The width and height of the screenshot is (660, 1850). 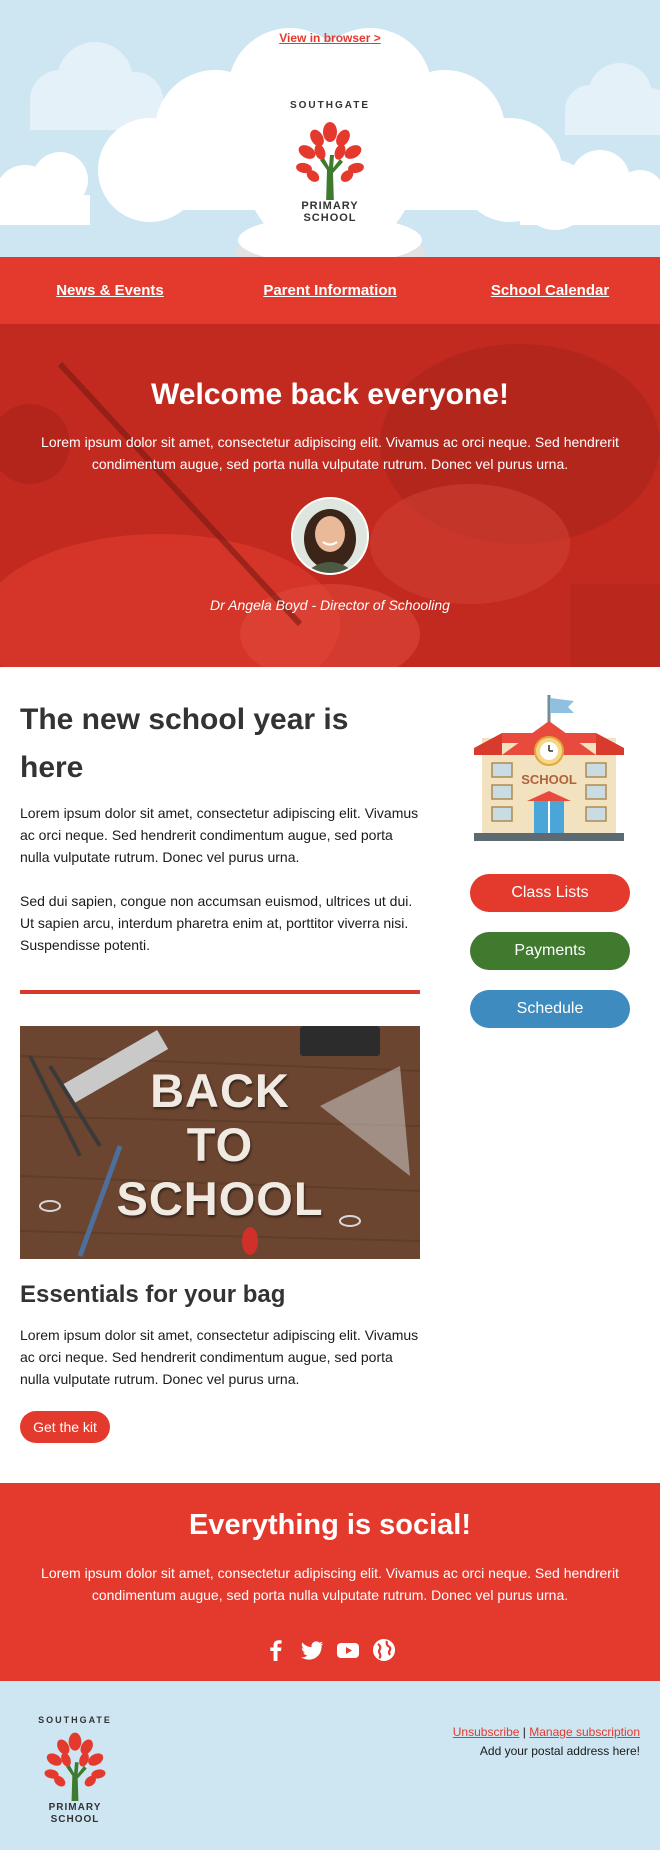 I want to click on hero-title: Welcome back everyone!, so click(x=330, y=394).